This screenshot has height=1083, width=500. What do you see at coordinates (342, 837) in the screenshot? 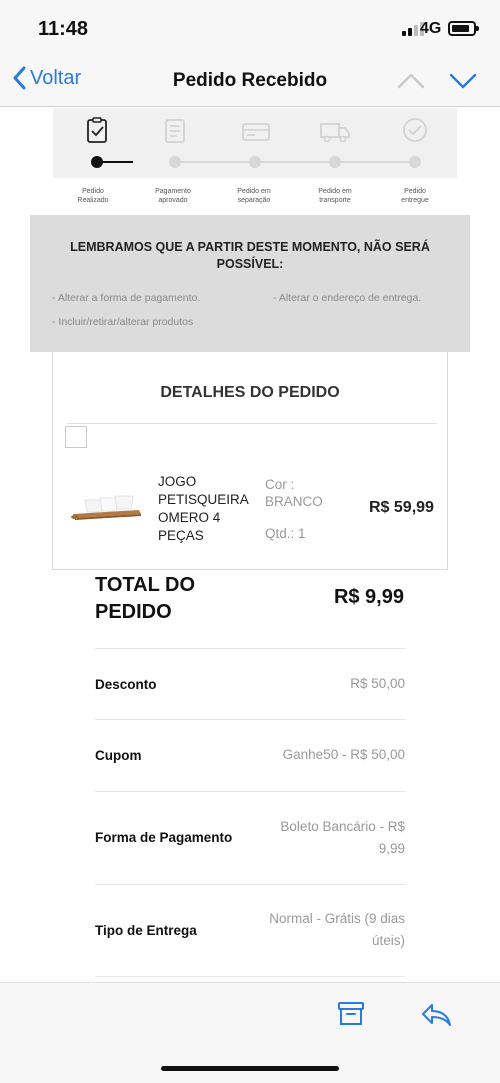
I see `payment-method-value: Boleto Bancário - R$ 9,99` at bounding box center [342, 837].